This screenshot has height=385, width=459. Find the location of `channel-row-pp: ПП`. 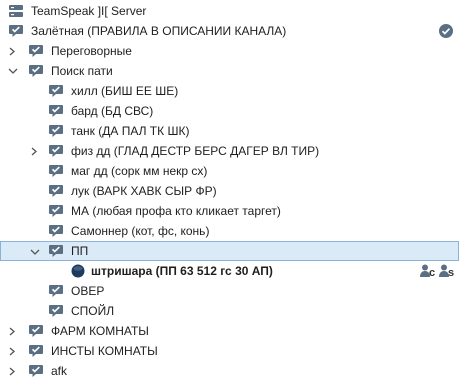

channel-row-pp: ПП is located at coordinates (229, 251).